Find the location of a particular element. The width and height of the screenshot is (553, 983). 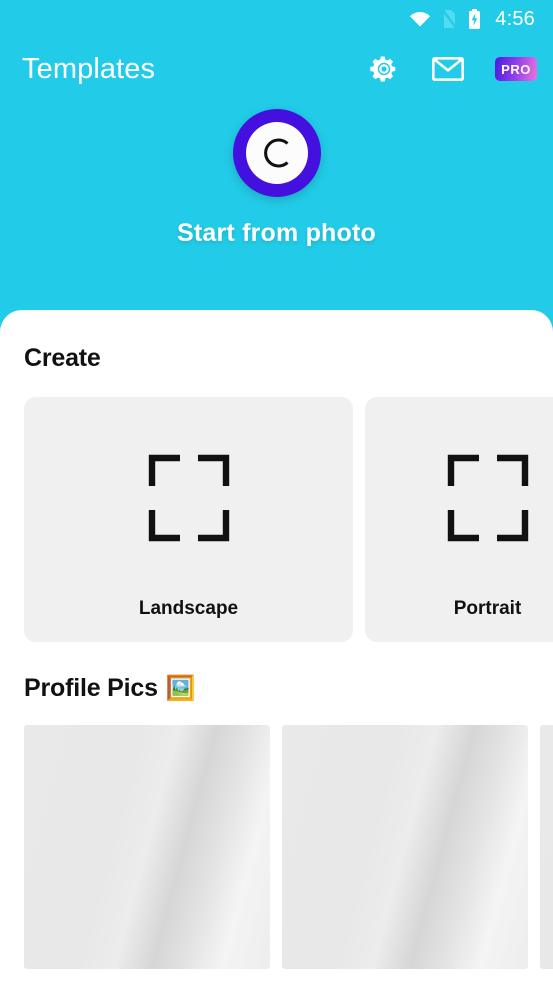

create-card-landscape: Landscape is located at coordinates (188, 519).